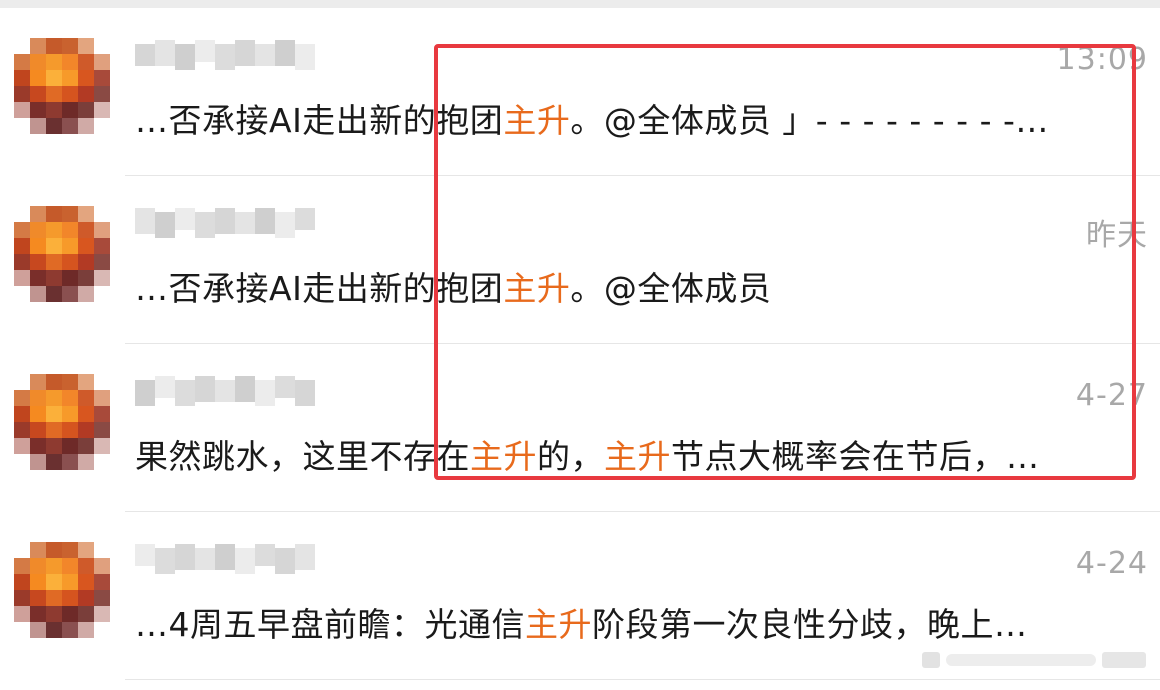 The width and height of the screenshot is (1160, 690). What do you see at coordinates (330, 624) in the screenshot?
I see `preview-text: …4周五早盘前瞻：光通信` at bounding box center [330, 624].